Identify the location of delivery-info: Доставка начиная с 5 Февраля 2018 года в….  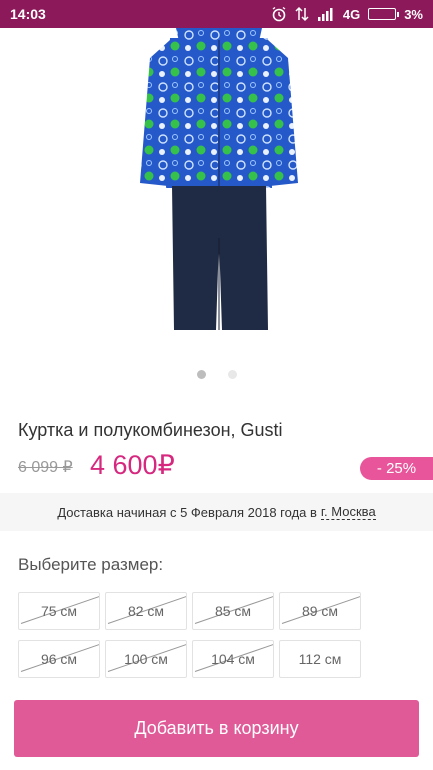
(216, 512).